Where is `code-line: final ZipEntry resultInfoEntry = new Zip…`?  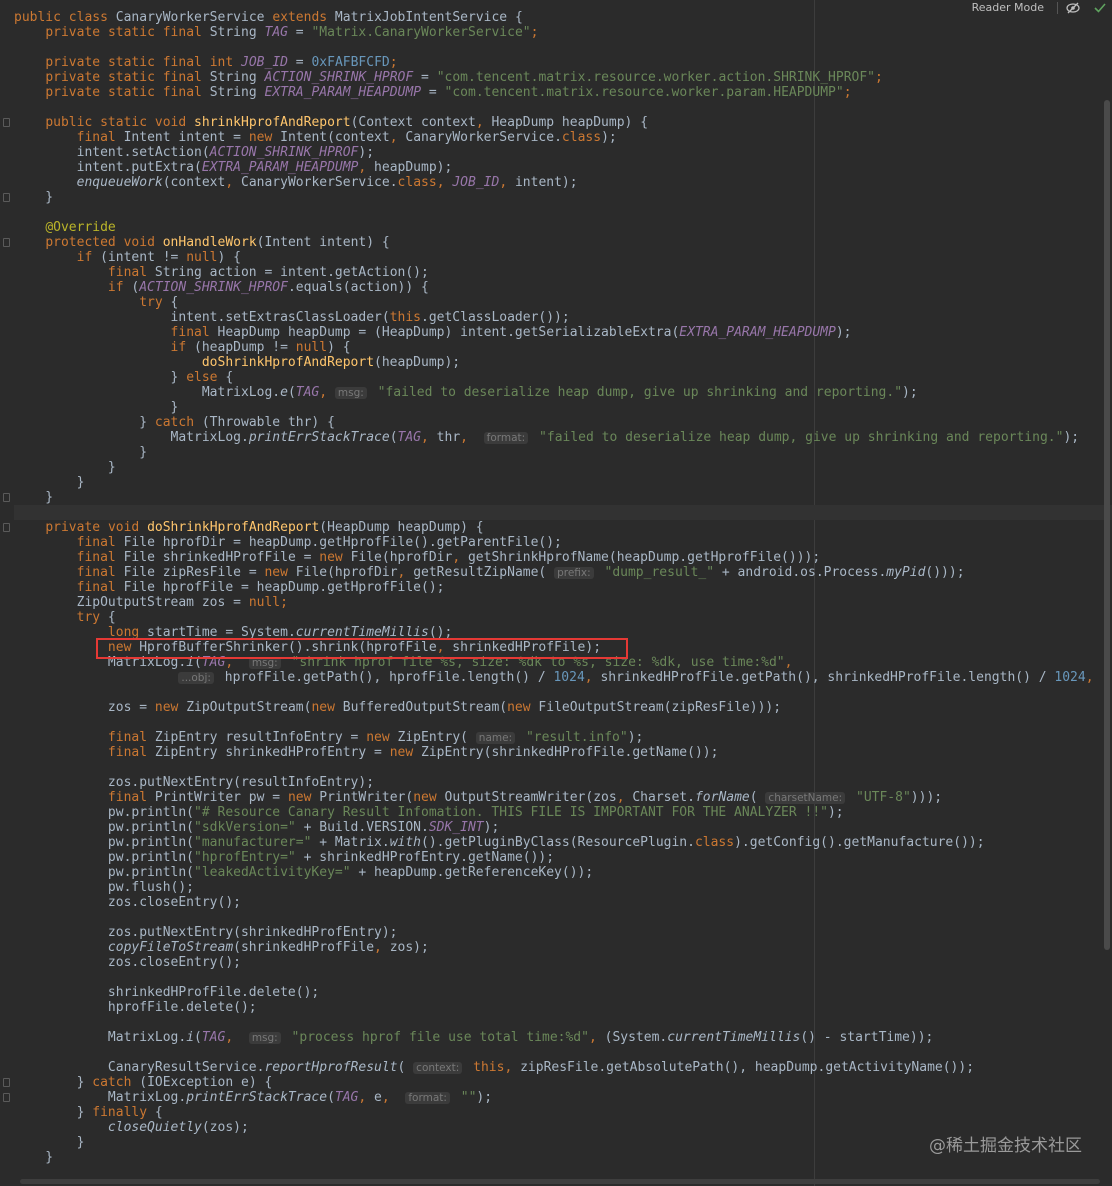 code-line: final ZipEntry resultInfoEntry = new Zip… is located at coordinates (328, 737).